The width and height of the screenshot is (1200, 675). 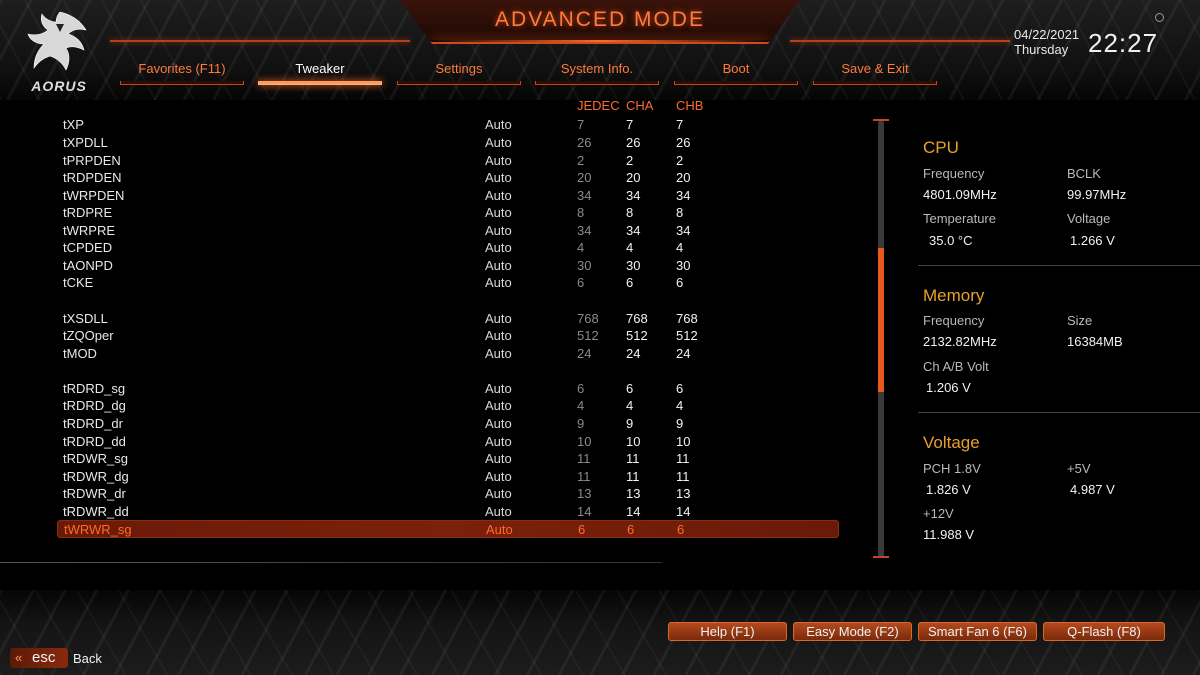 I want to click on panel-divider, so click(x=1059, y=265).